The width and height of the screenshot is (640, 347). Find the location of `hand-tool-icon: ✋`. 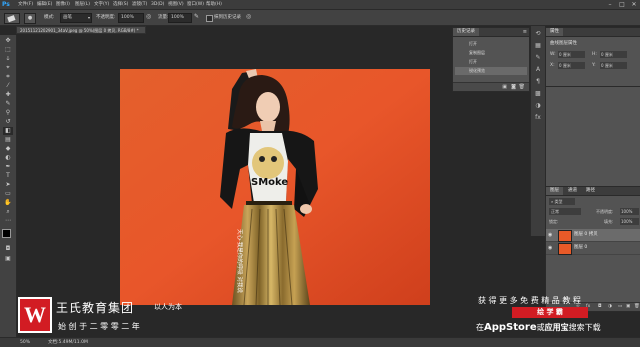

hand-tool-icon: ✋ is located at coordinates (8, 203).